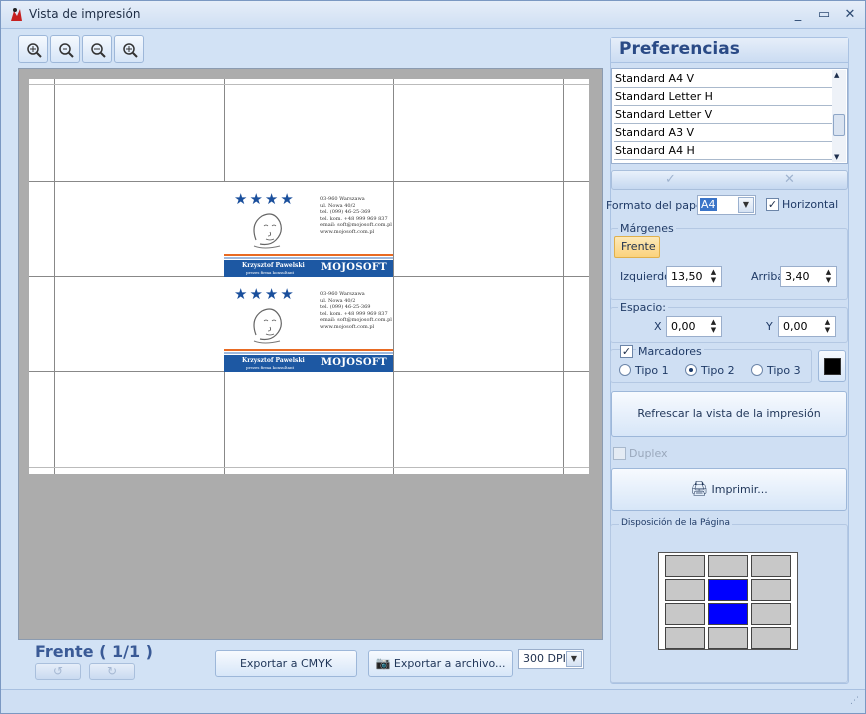  What do you see at coordinates (699, 489) in the screenshot?
I see `printer-icon: 🖨` at bounding box center [699, 489].